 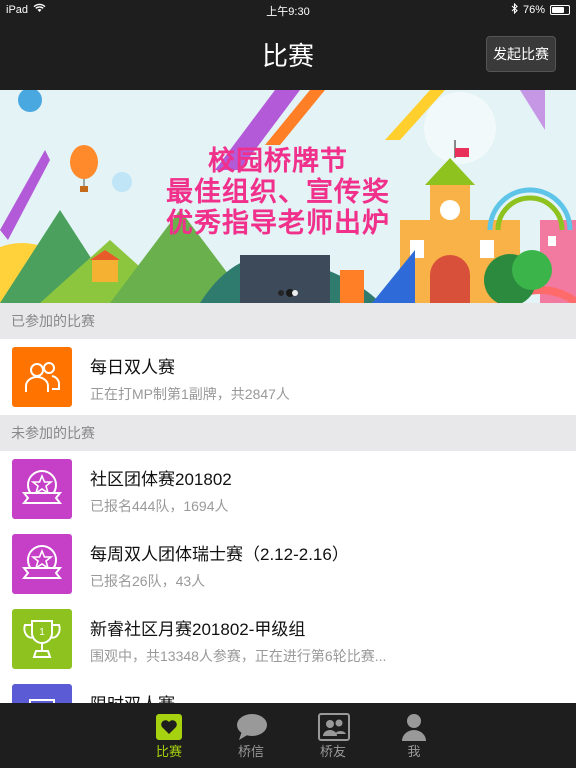 I want to click on list-item: 社区团体赛201802 已报名444队，1694人, so click(x=288, y=489).